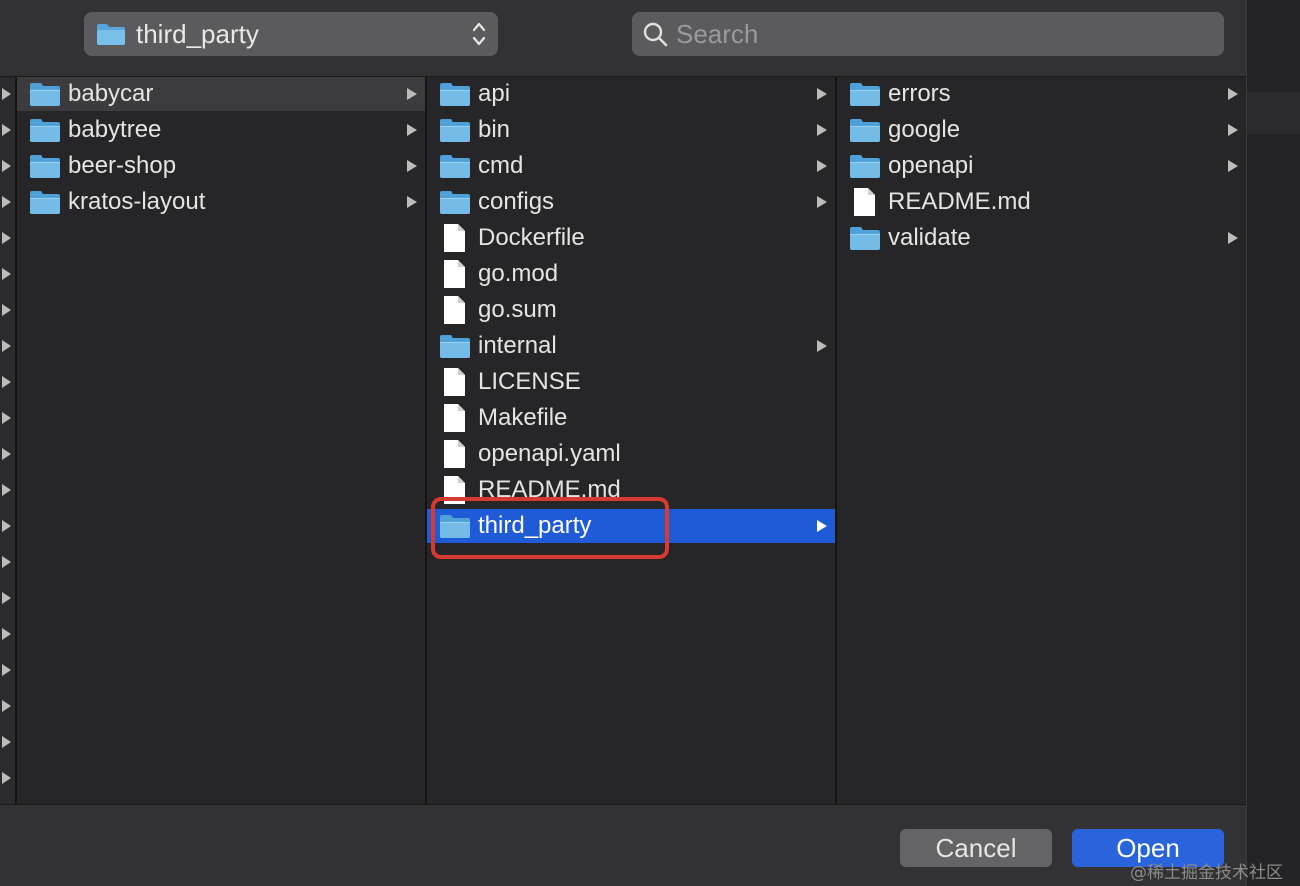 This screenshot has width=1300, height=886. I want to click on search-field, so click(928, 34).